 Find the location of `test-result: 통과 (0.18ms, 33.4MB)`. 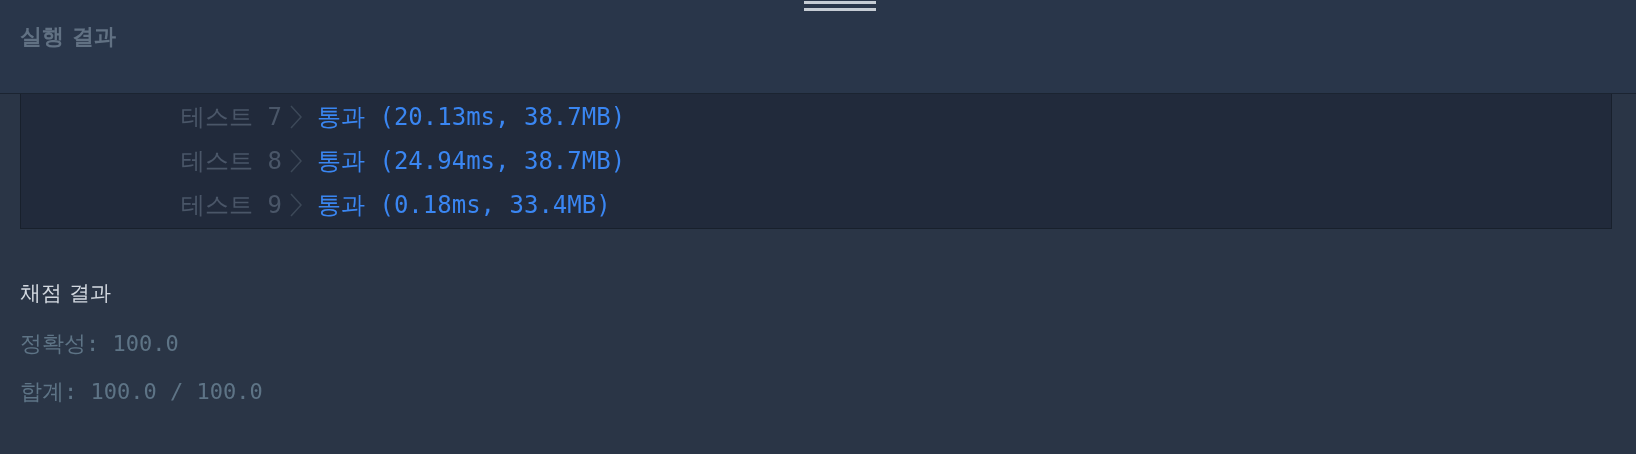

test-result: 통과 (0.18ms, 33.4MB) is located at coordinates (464, 205).